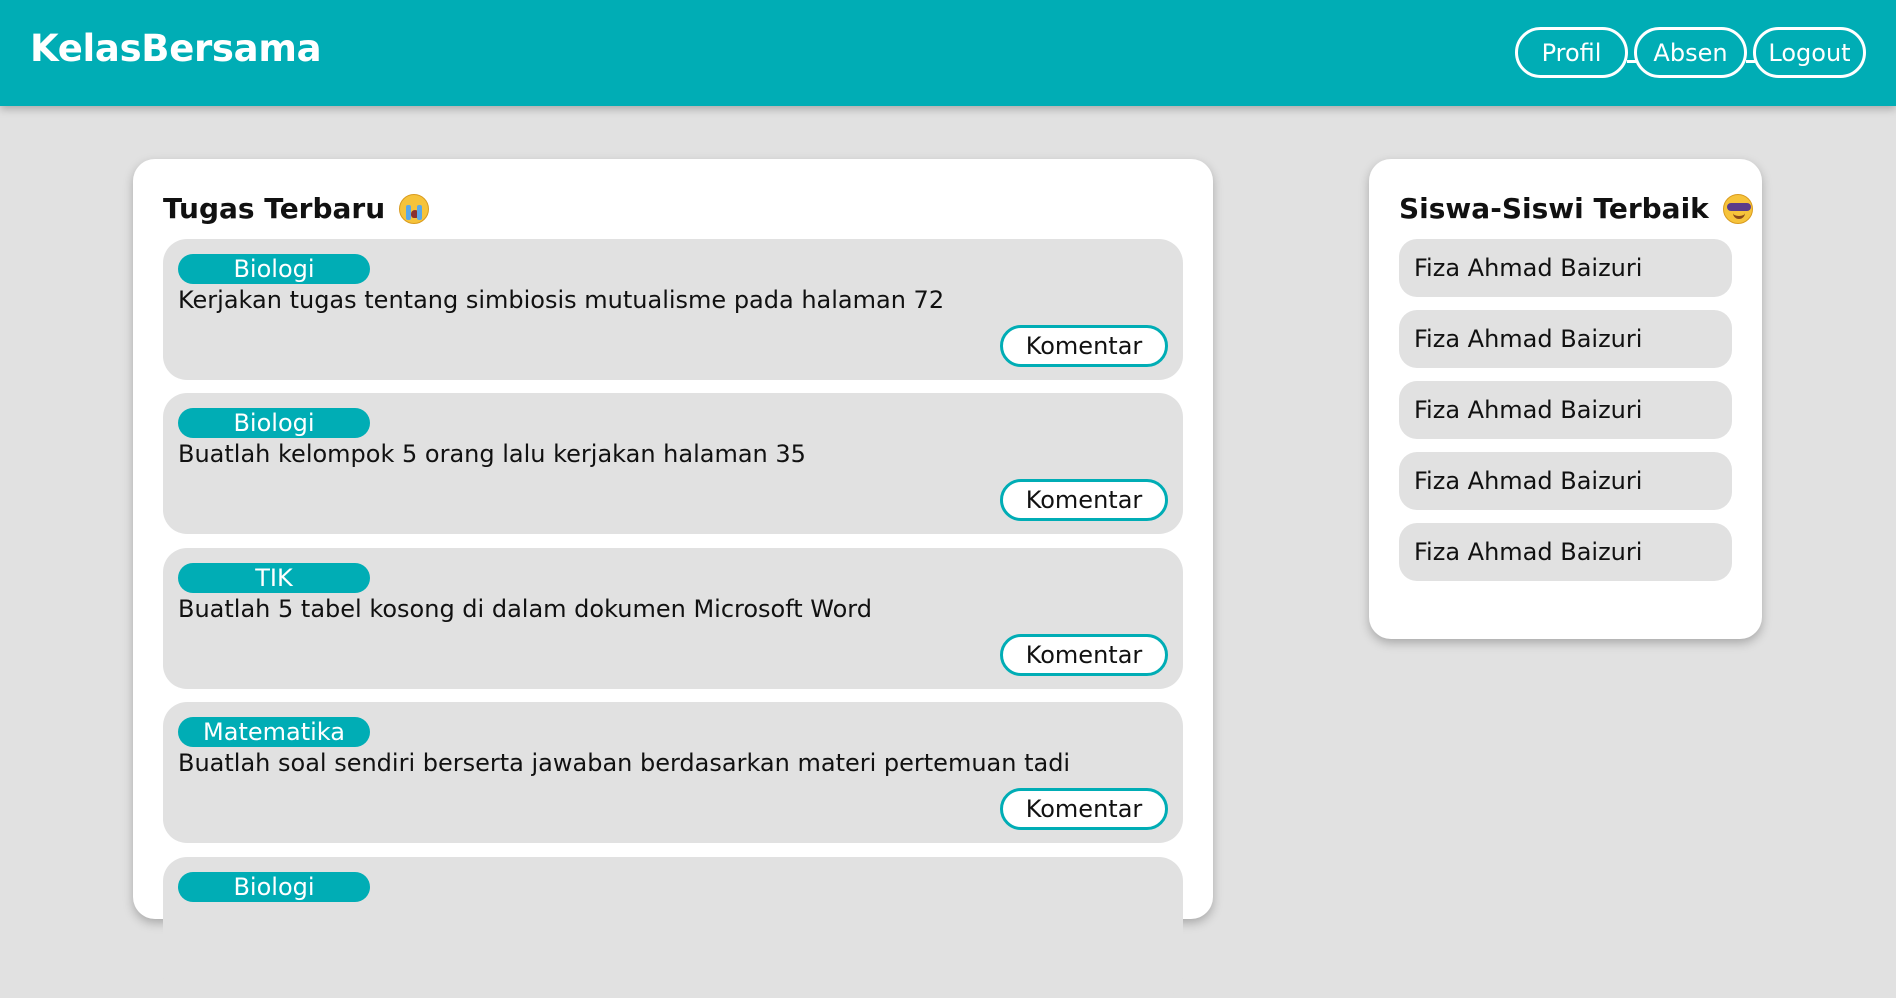 This screenshot has height=998, width=1896. I want to click on subject-tag: TIK, so click(274, 578).